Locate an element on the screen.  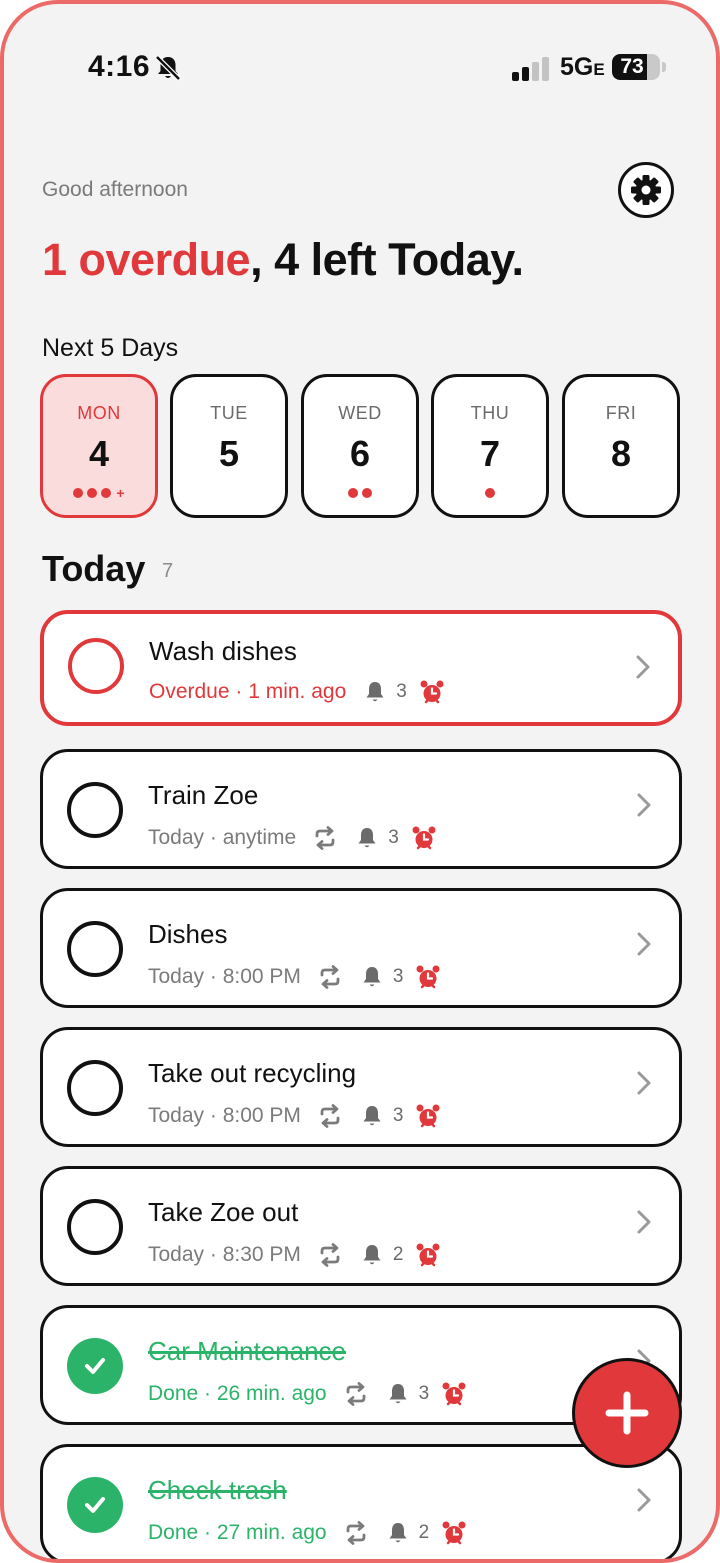
task-meta: Today · anytime 3 is located at coordinates (292, 838).